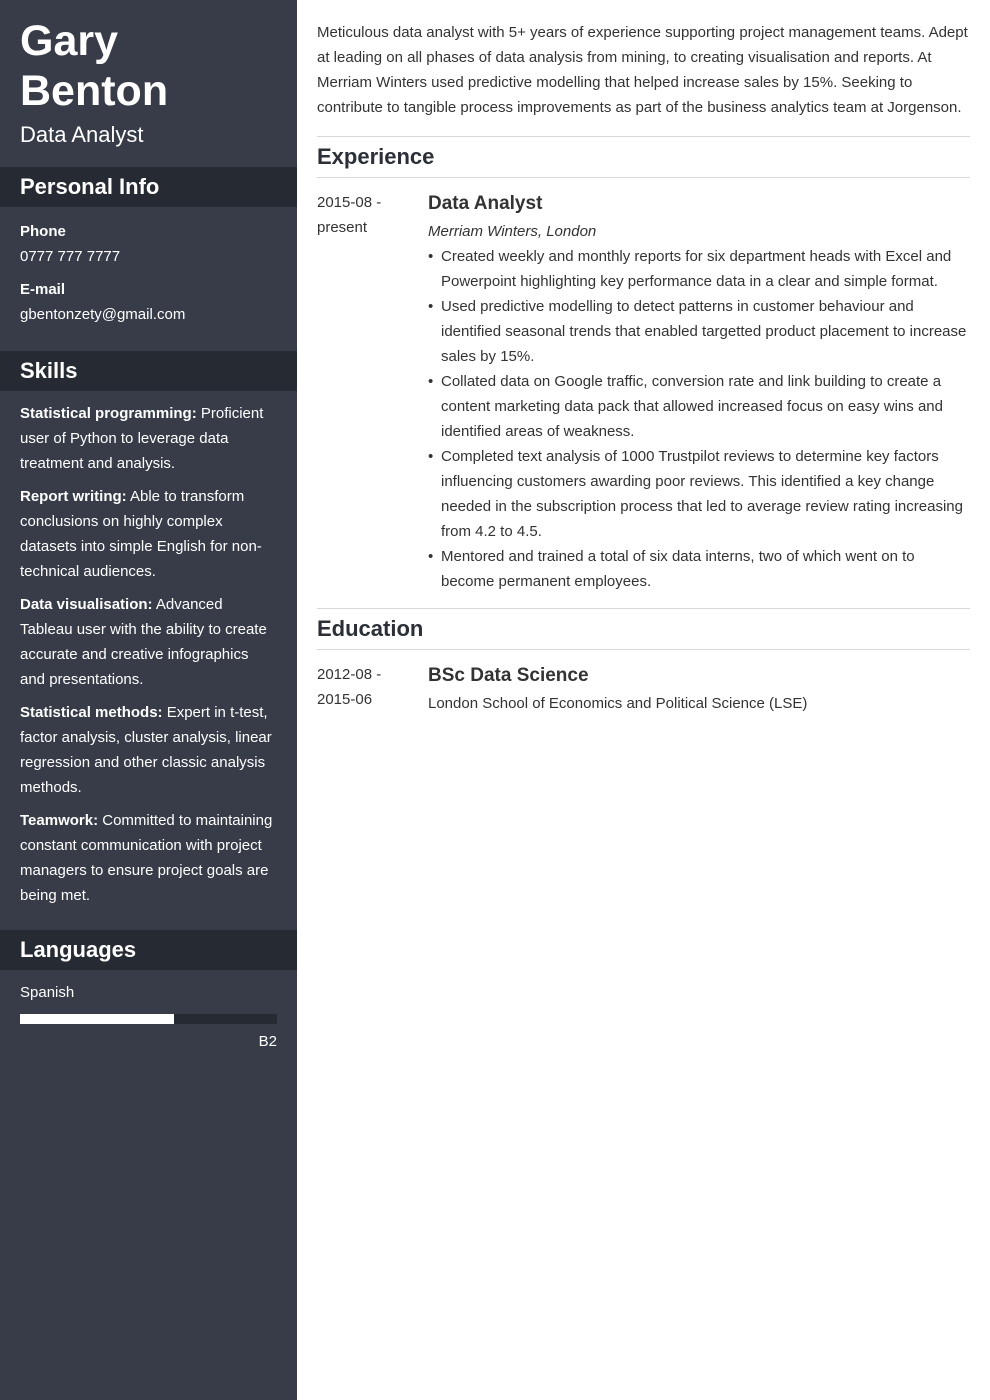 This screenshot has height=1400, width=990. I want to click on skills-heading: Skills, so click(148, 371).